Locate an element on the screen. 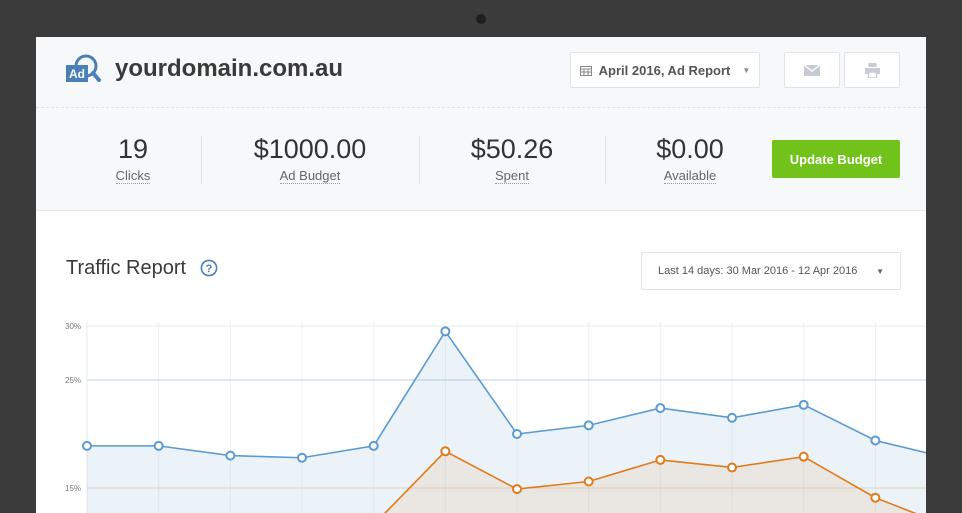 The height and width of the screenshot is (513, 962). domain-title: yourdomain.com.au is located at coordinates (229, 68).